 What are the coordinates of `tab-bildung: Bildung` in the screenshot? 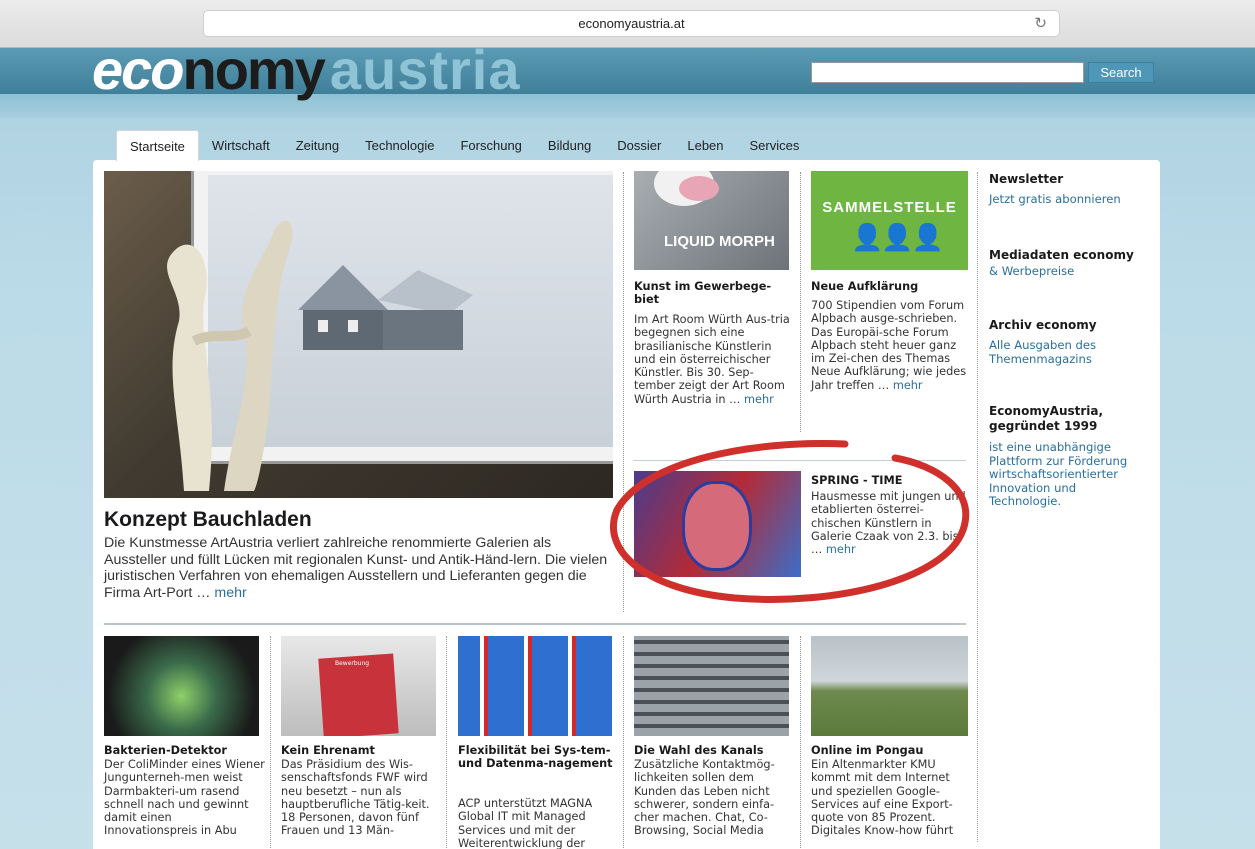 It's located at (569, 145).